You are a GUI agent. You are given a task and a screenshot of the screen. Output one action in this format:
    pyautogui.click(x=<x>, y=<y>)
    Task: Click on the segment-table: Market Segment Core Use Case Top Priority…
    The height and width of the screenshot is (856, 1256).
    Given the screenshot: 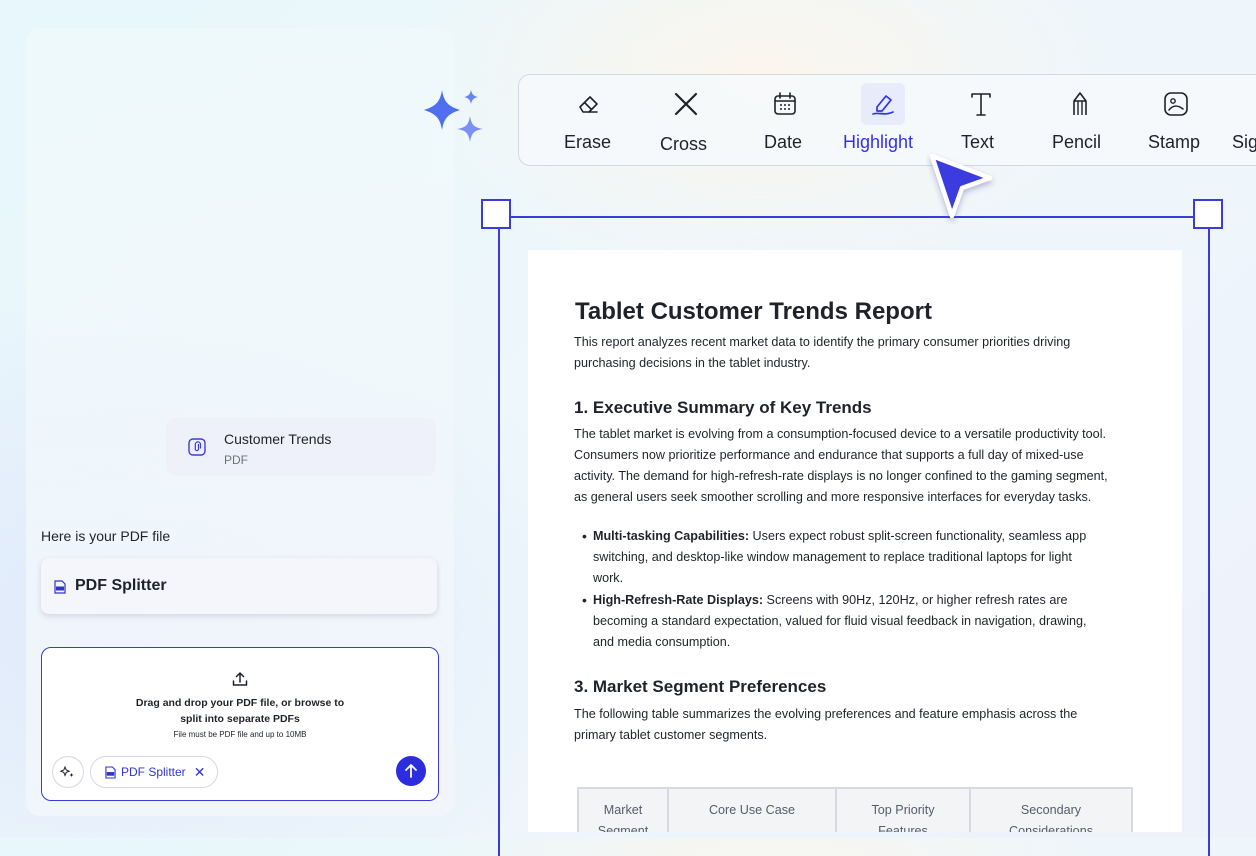 What is the action you would take?
    pyautogui.click(x=855, y=809)
    